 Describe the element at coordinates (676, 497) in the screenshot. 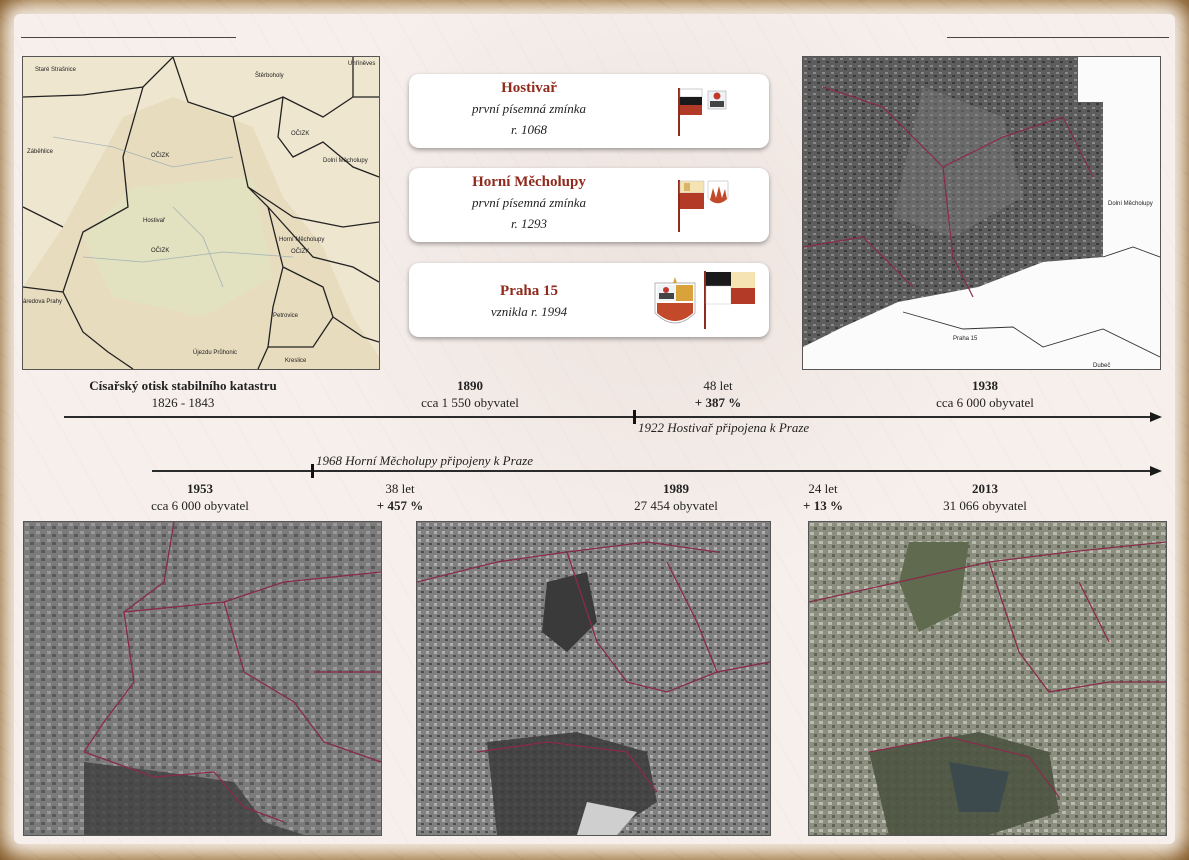

I see `label-1989: 1989 27 454 obyvatel` at that location.